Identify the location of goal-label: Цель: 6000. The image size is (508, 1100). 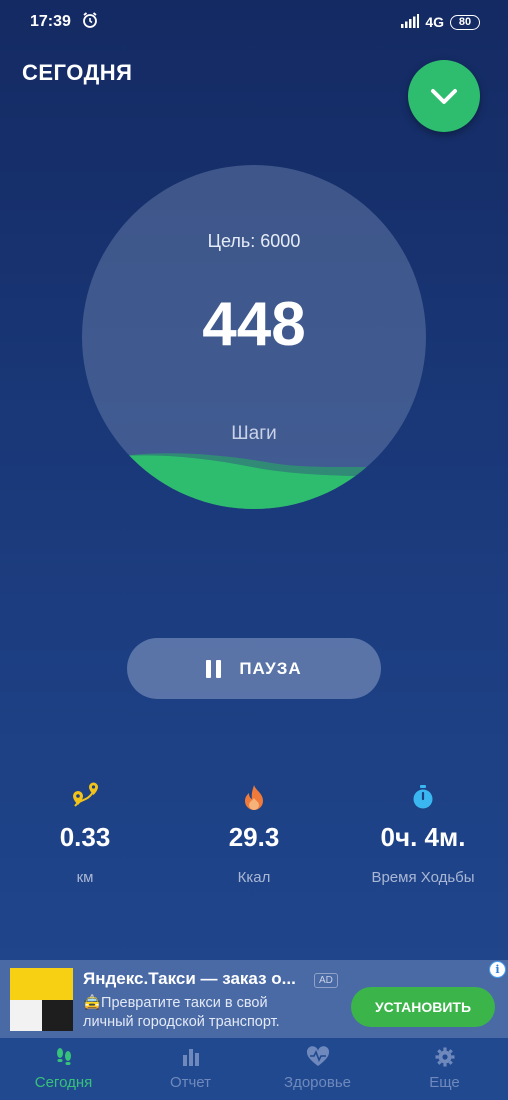
(254, 241).